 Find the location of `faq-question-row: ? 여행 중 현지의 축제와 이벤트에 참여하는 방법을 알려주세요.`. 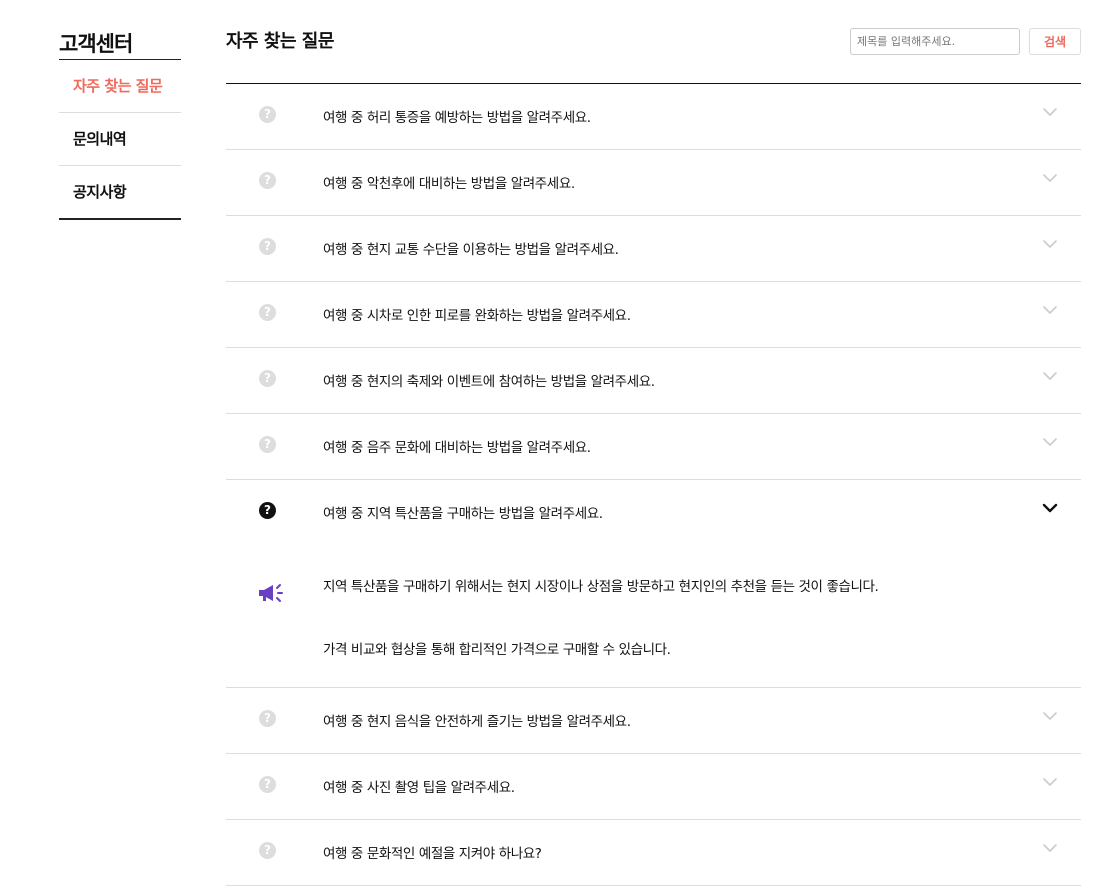

faq-question-row: ? 여행 중 현지의 축제와 이벤트에 참여하는 방법을 알려주세요. is located at coordinates (653, 380).